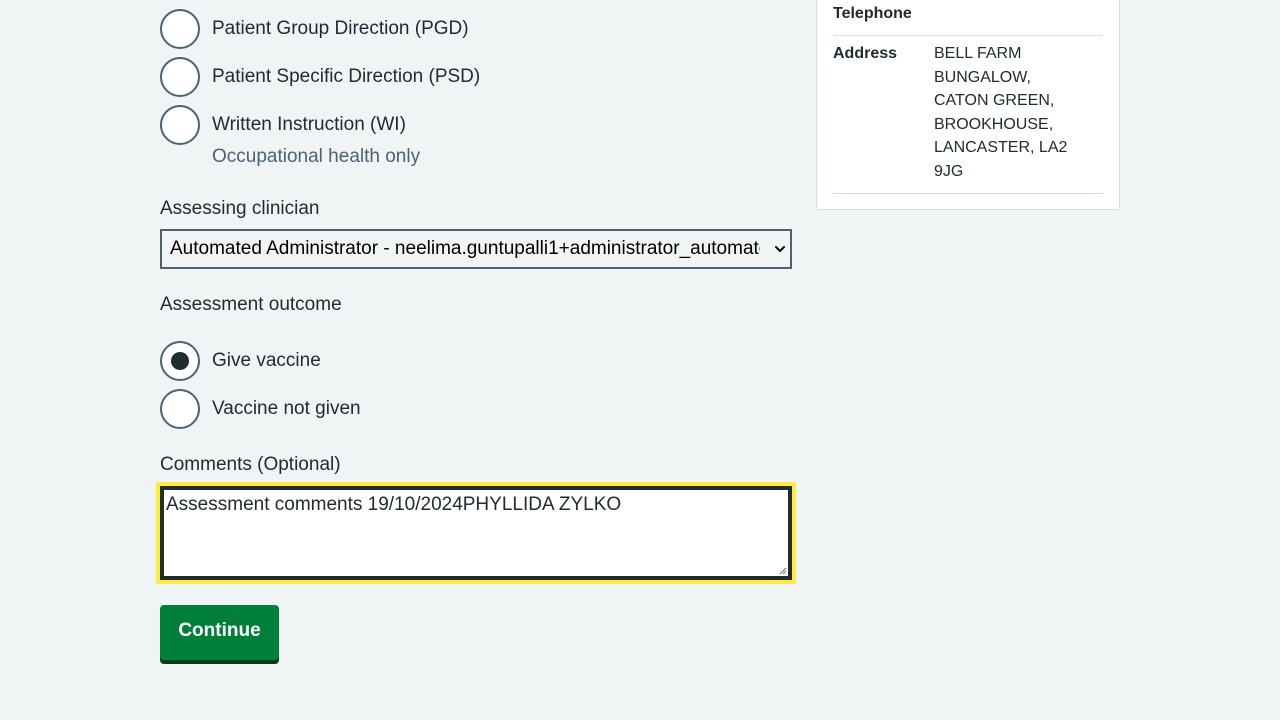 This screenshot has width=1280, height=720. I want to click on radio-vaccine-not-given-input, so click(180, 409).